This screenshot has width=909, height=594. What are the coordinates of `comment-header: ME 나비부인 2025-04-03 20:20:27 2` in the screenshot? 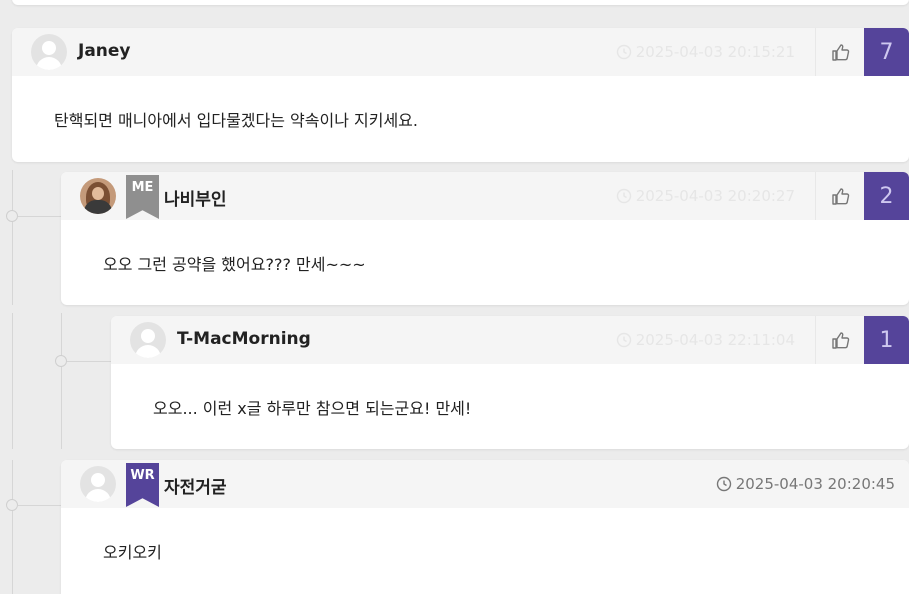 It's located at (485, 196).